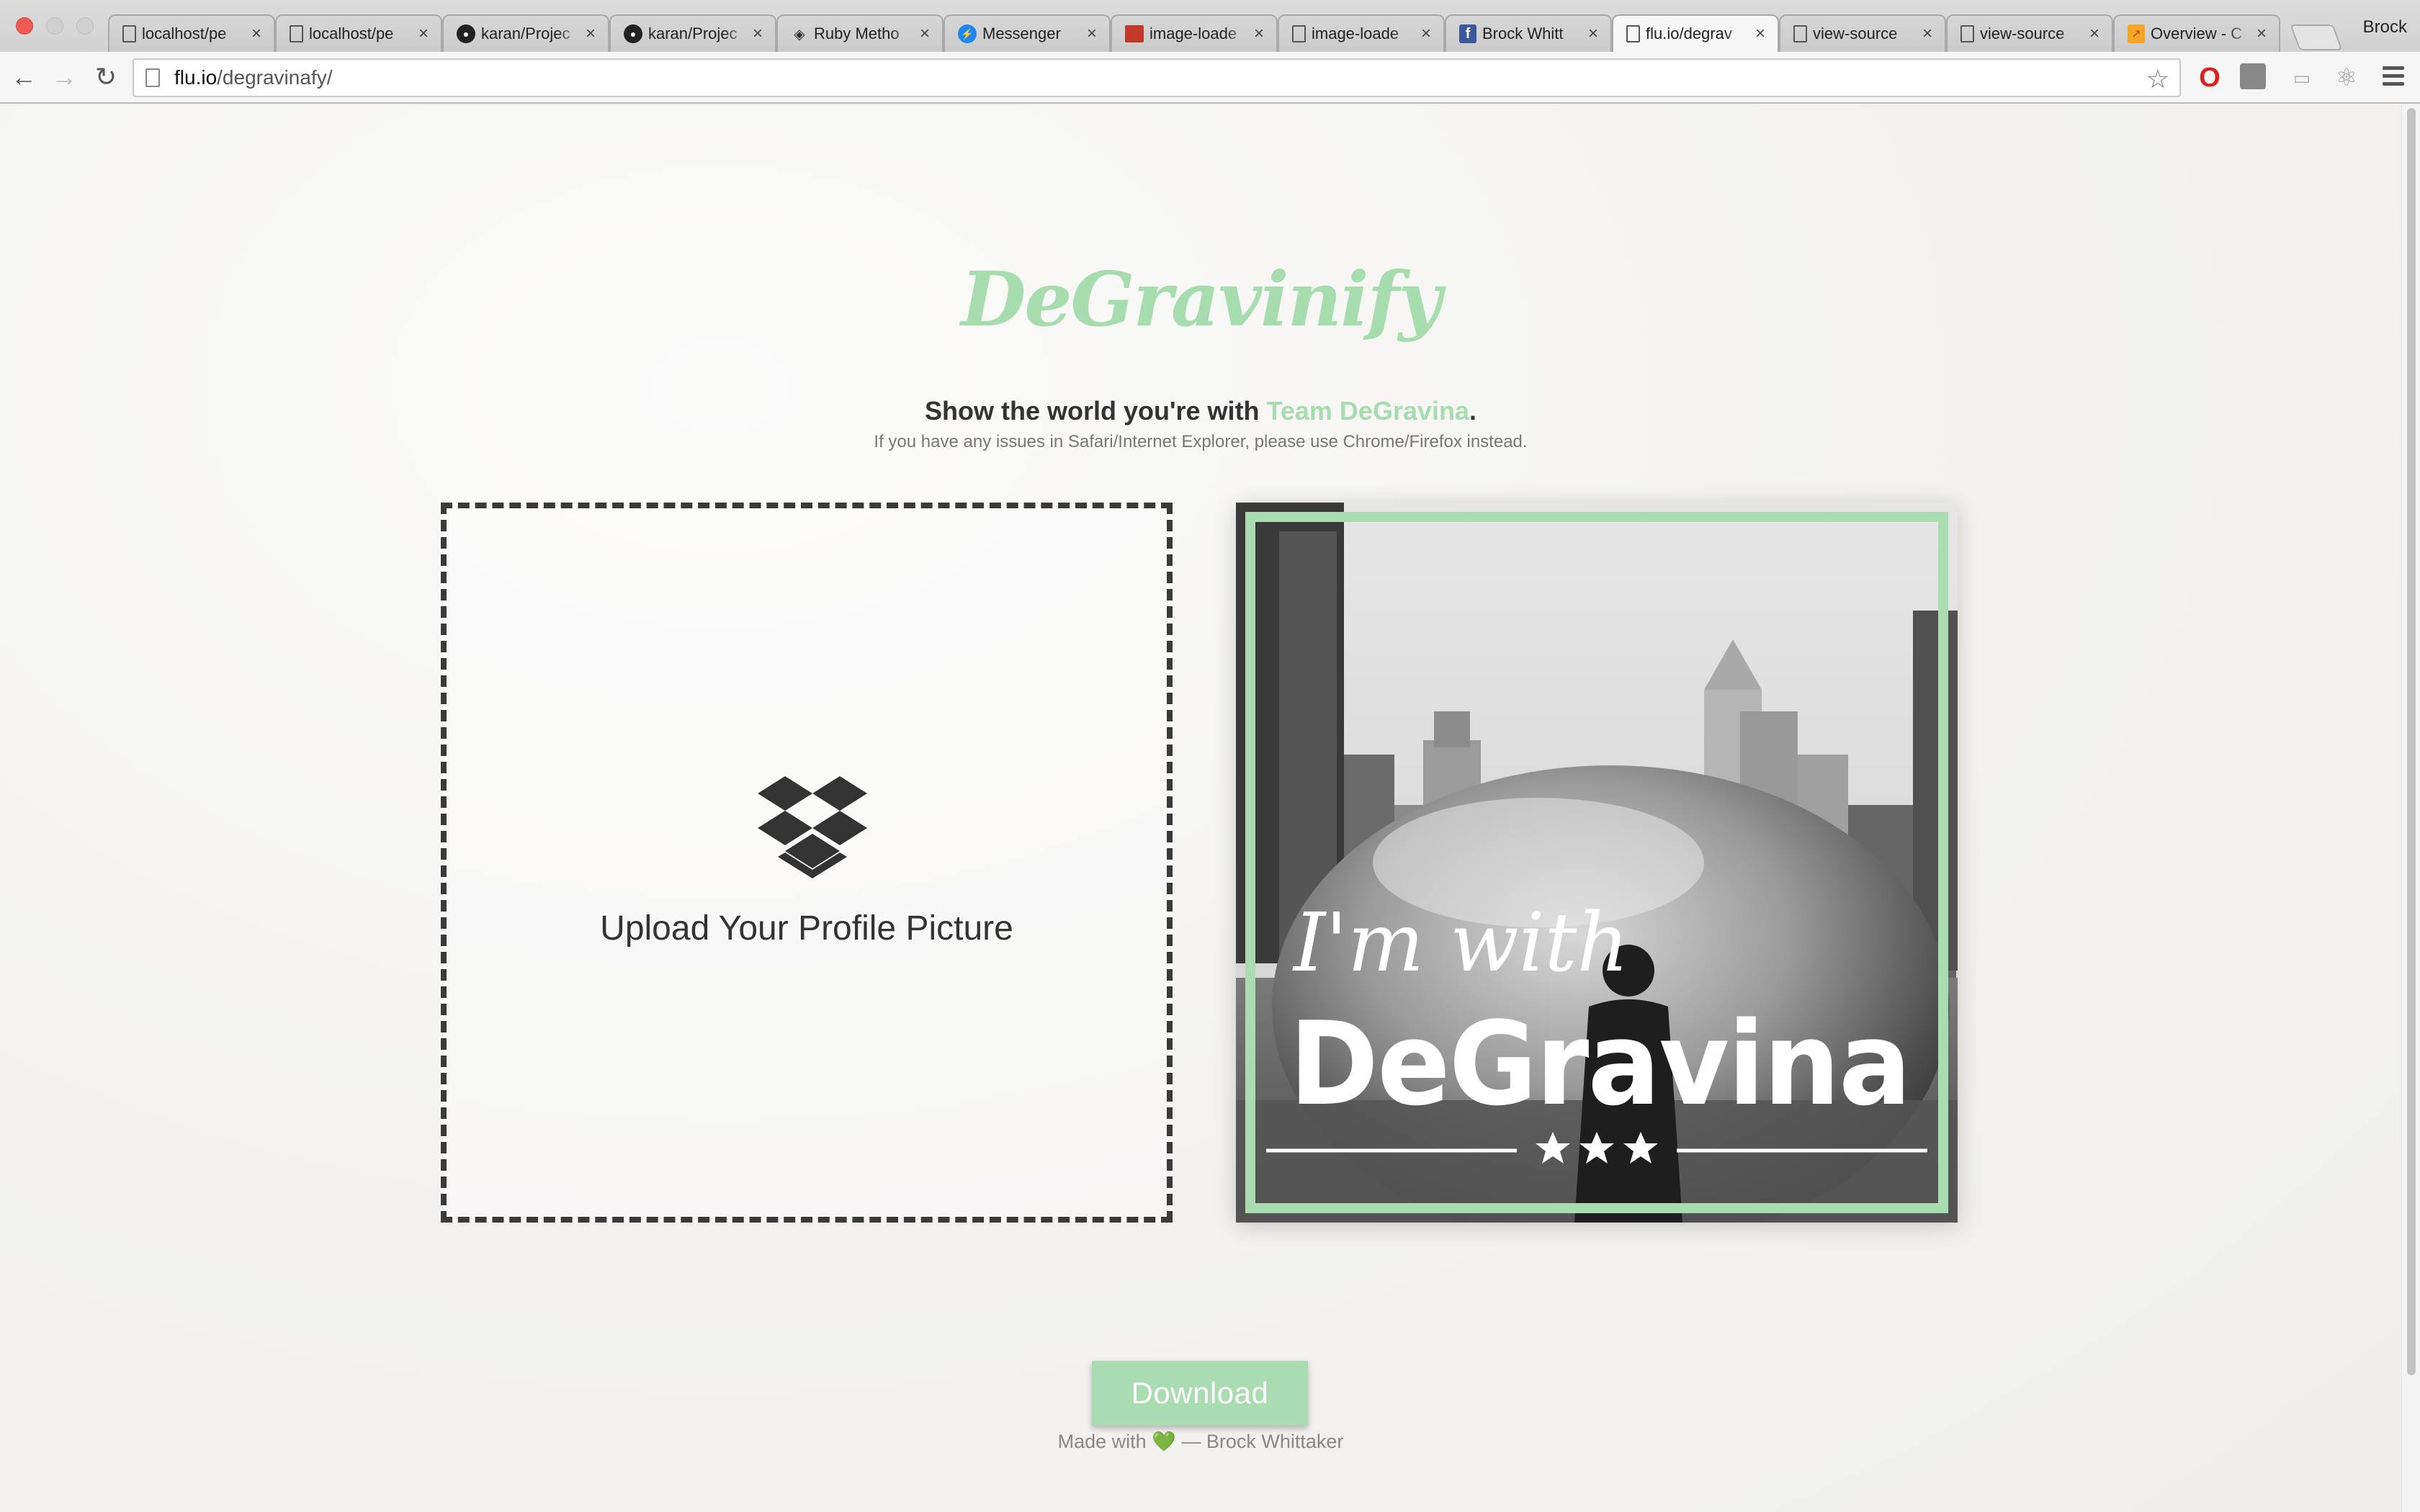  What do you see at coordinates (2411, 741) in the screenshot?
I see `scrollbar-thumb` at bounding box center [2411, 741].